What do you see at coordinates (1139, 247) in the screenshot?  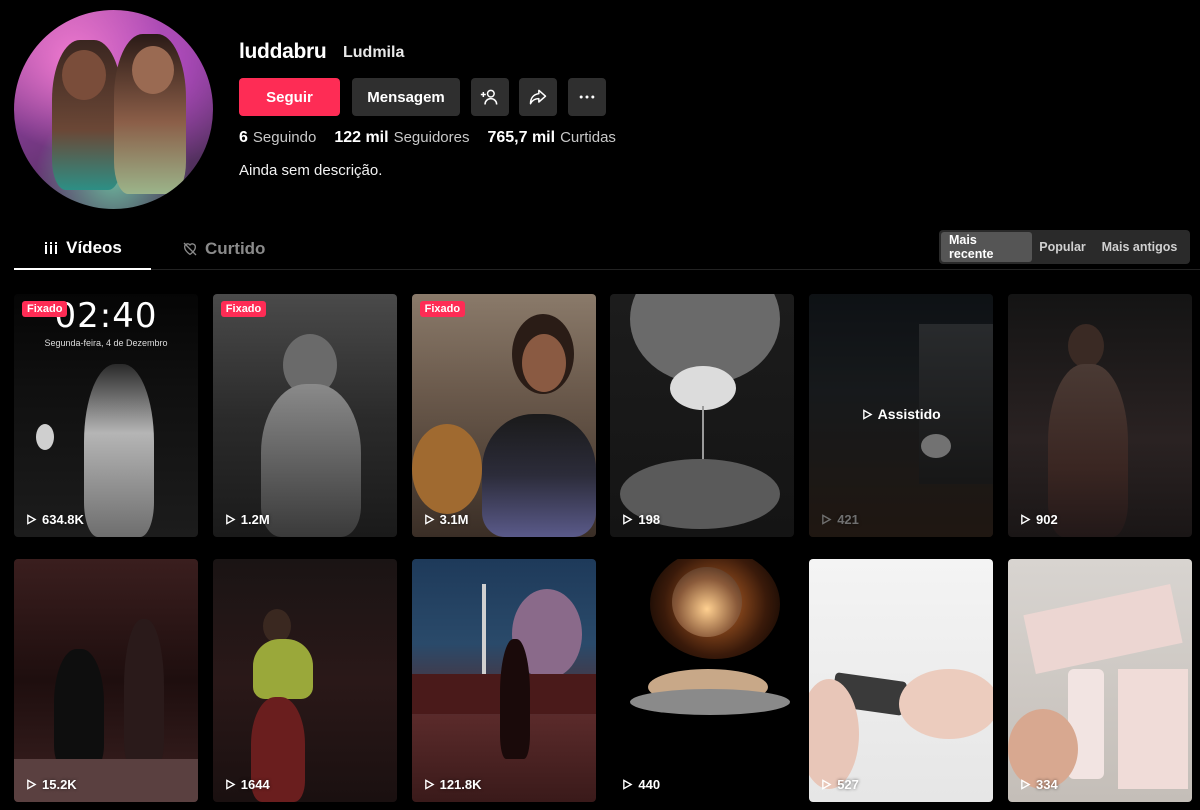 I see `sort-option-oldest: Mais antigos` at bounding box center [1139, 247].